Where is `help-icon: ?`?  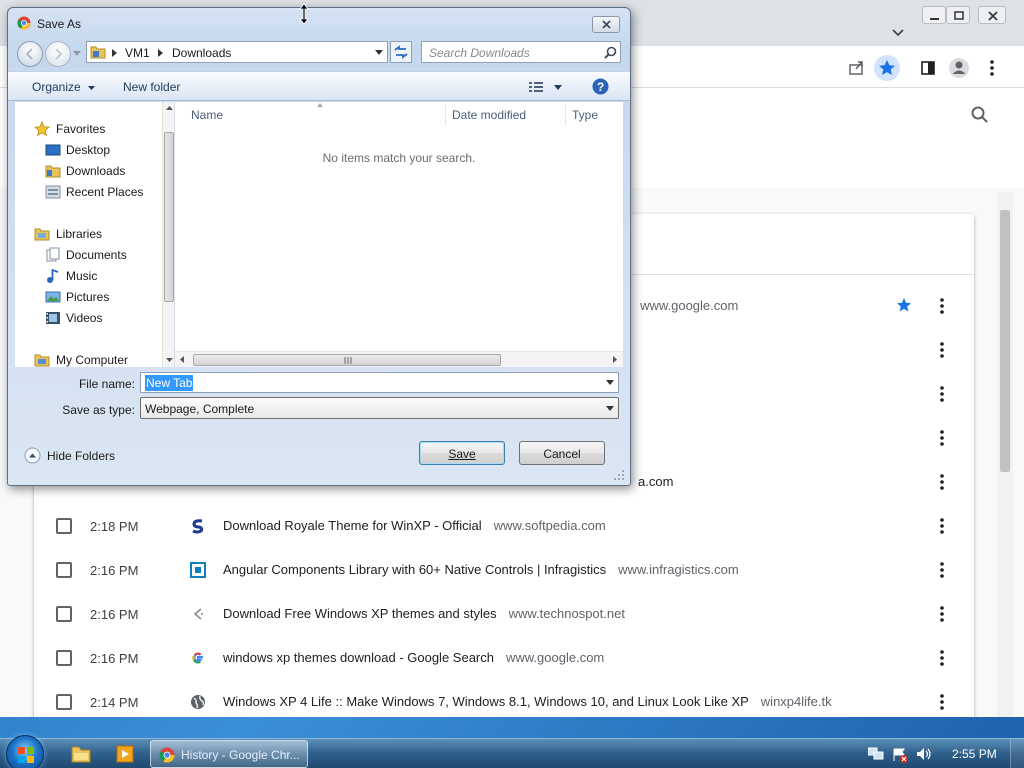
help-icon: ? is located at coordinates (600, 86).